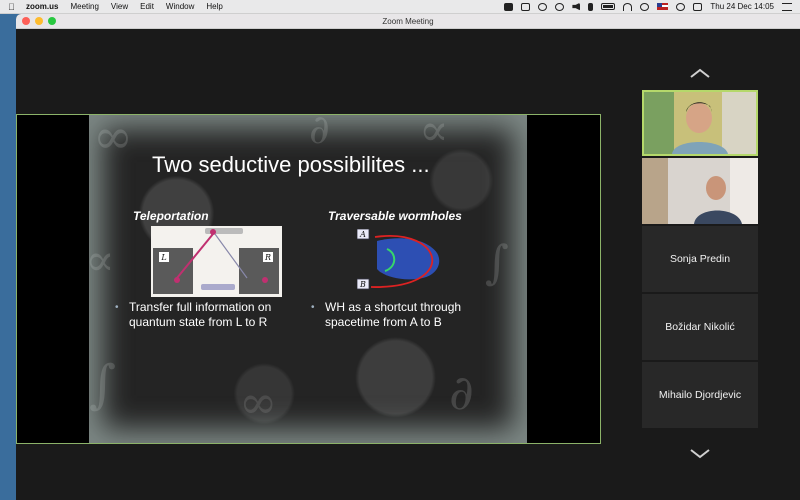 The image size is (800, 500). I want to click on volume-icon, so click(576, 6).